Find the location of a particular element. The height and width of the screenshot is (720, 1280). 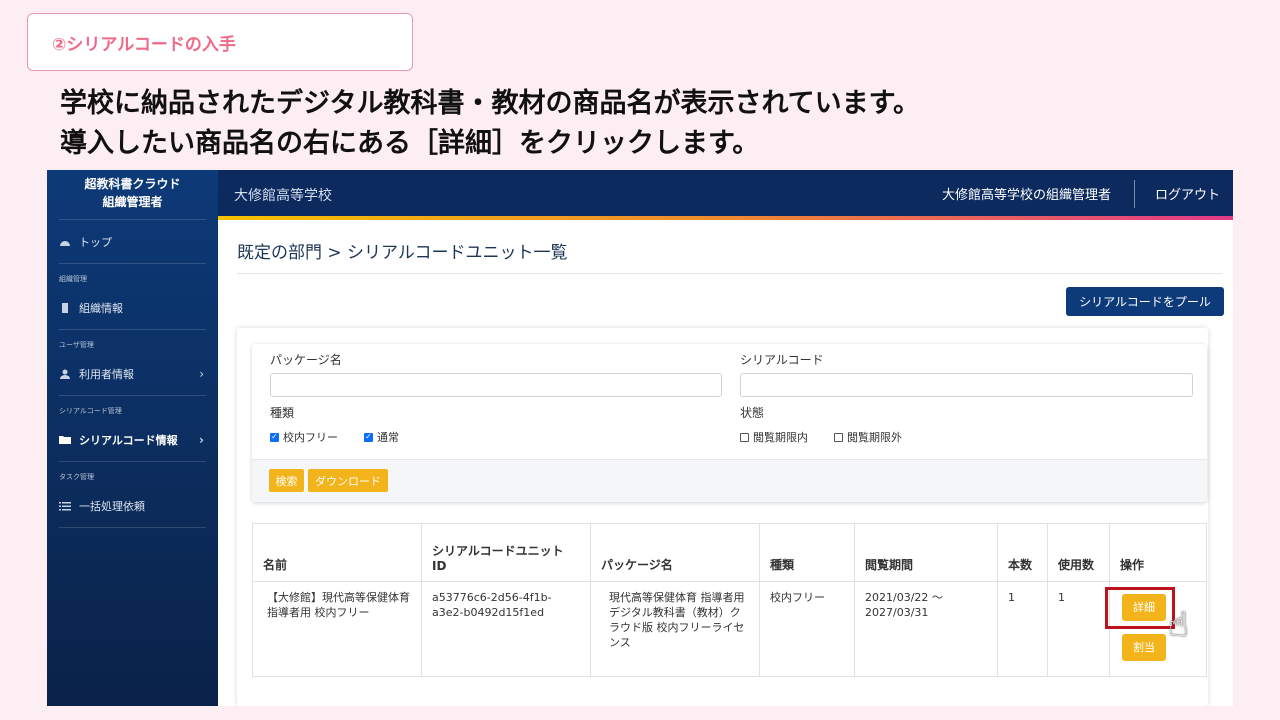

sidebar-item-top: トップ is located at coordinates (132, 242).